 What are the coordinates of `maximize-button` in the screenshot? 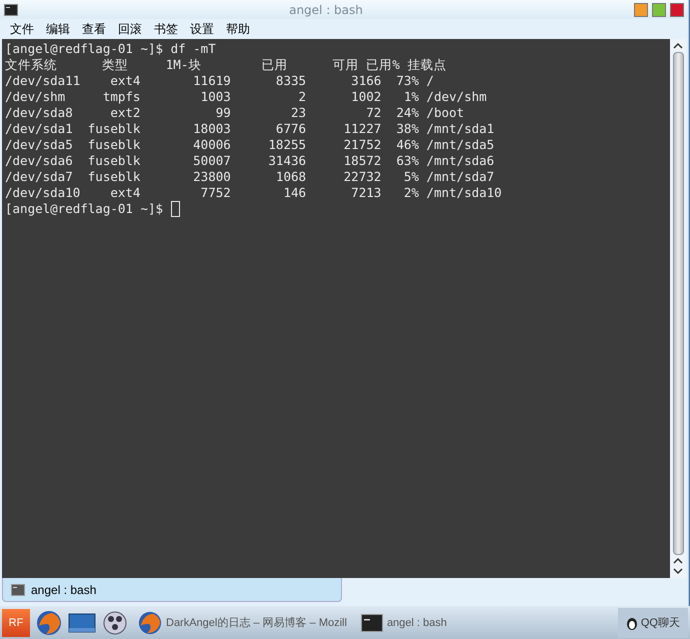 It's located at (659, 9).